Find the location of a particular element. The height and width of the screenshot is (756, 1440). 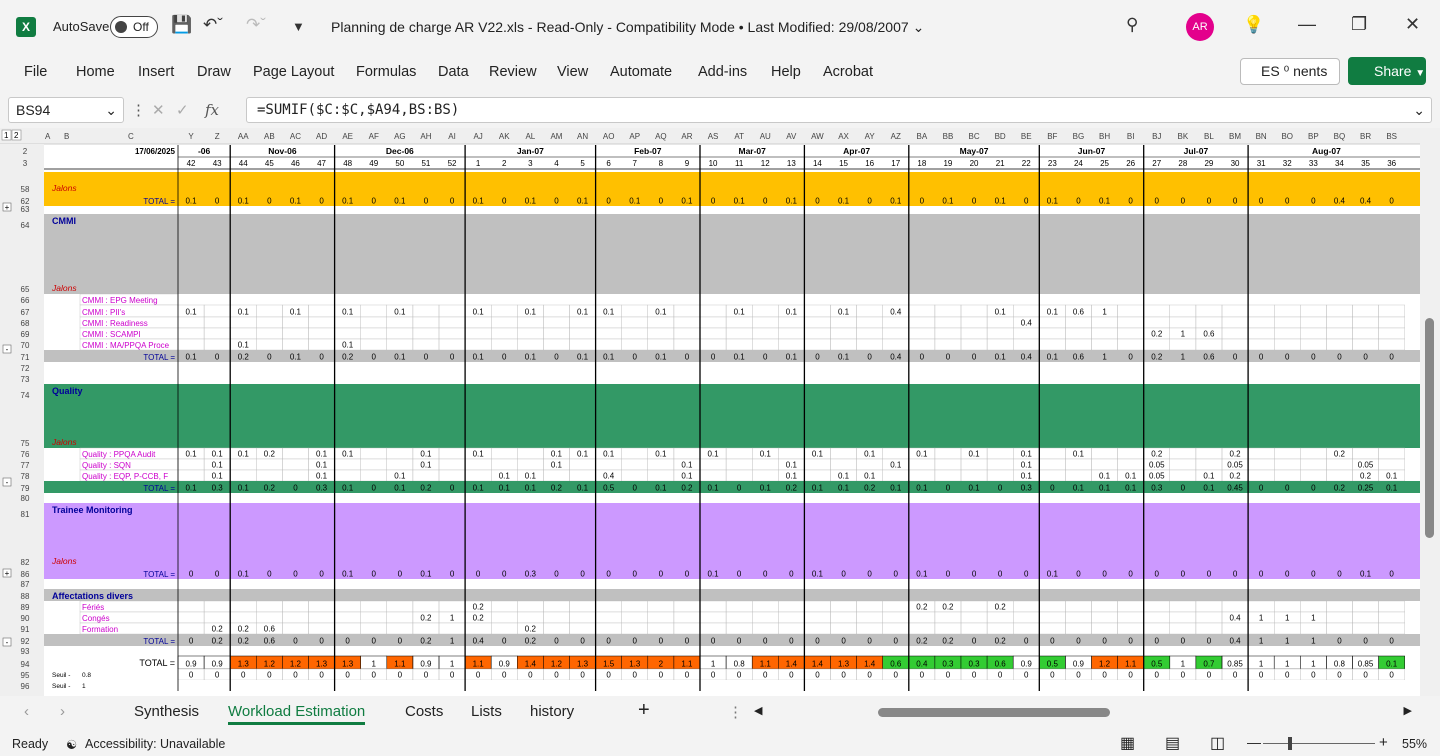

restore-icon: ❐ is located at coordinates (1359, 24).